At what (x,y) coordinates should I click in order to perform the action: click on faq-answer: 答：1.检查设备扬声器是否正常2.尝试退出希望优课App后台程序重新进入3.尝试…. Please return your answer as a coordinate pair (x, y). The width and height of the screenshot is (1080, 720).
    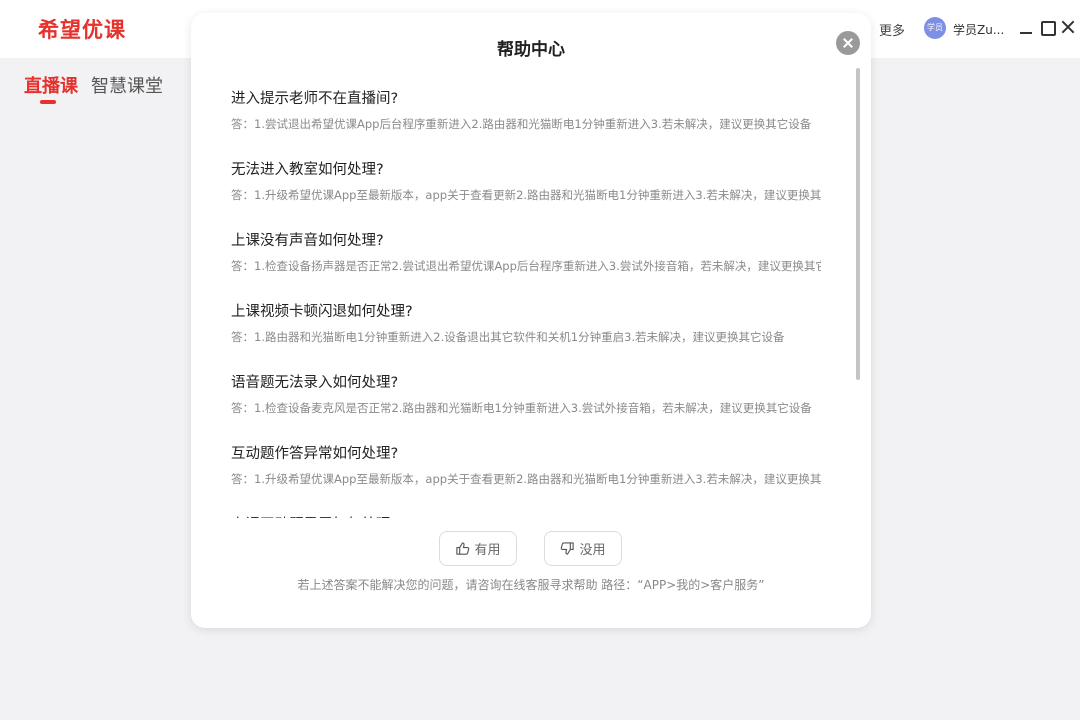
    Looking at the image, I should click on (526, 266).